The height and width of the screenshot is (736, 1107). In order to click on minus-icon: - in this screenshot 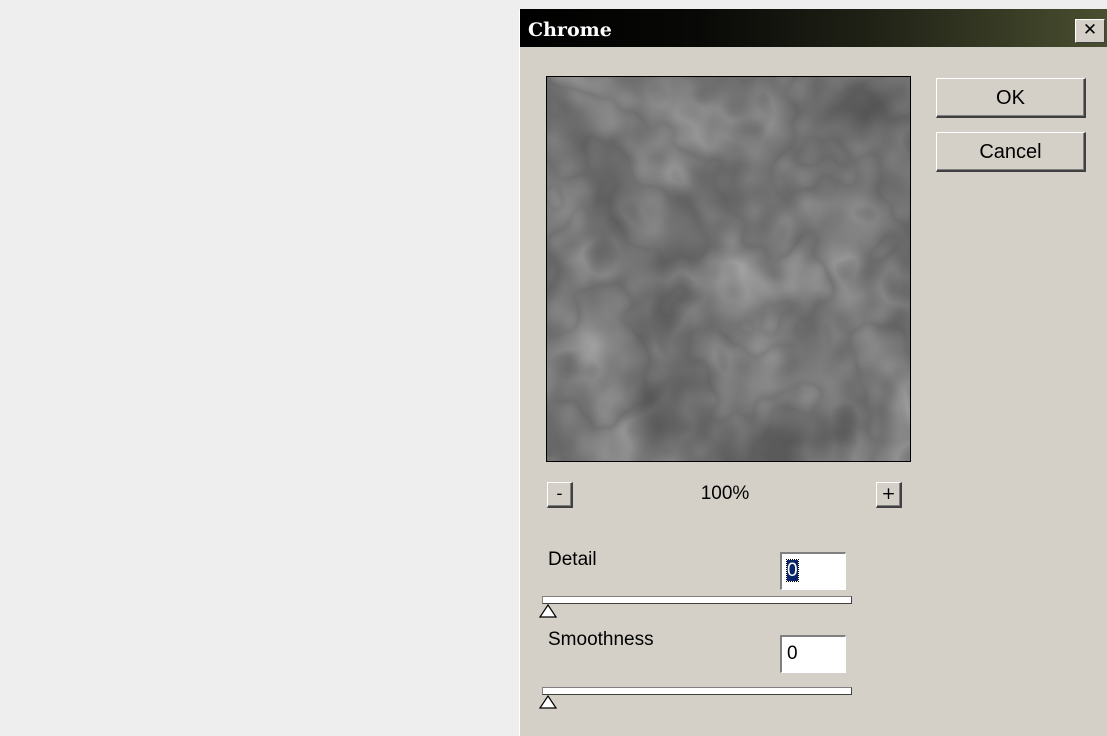, I will do `click(559, 494)`.